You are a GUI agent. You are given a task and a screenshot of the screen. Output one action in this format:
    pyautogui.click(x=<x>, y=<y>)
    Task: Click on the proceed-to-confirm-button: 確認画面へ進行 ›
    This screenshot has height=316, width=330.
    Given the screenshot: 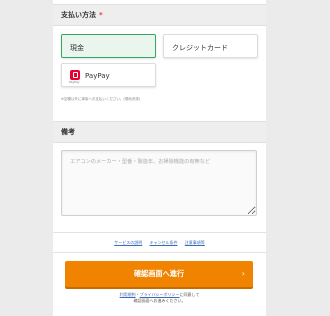 What is the action you would take?
    pyautogui.click(x=159, y=274)
    